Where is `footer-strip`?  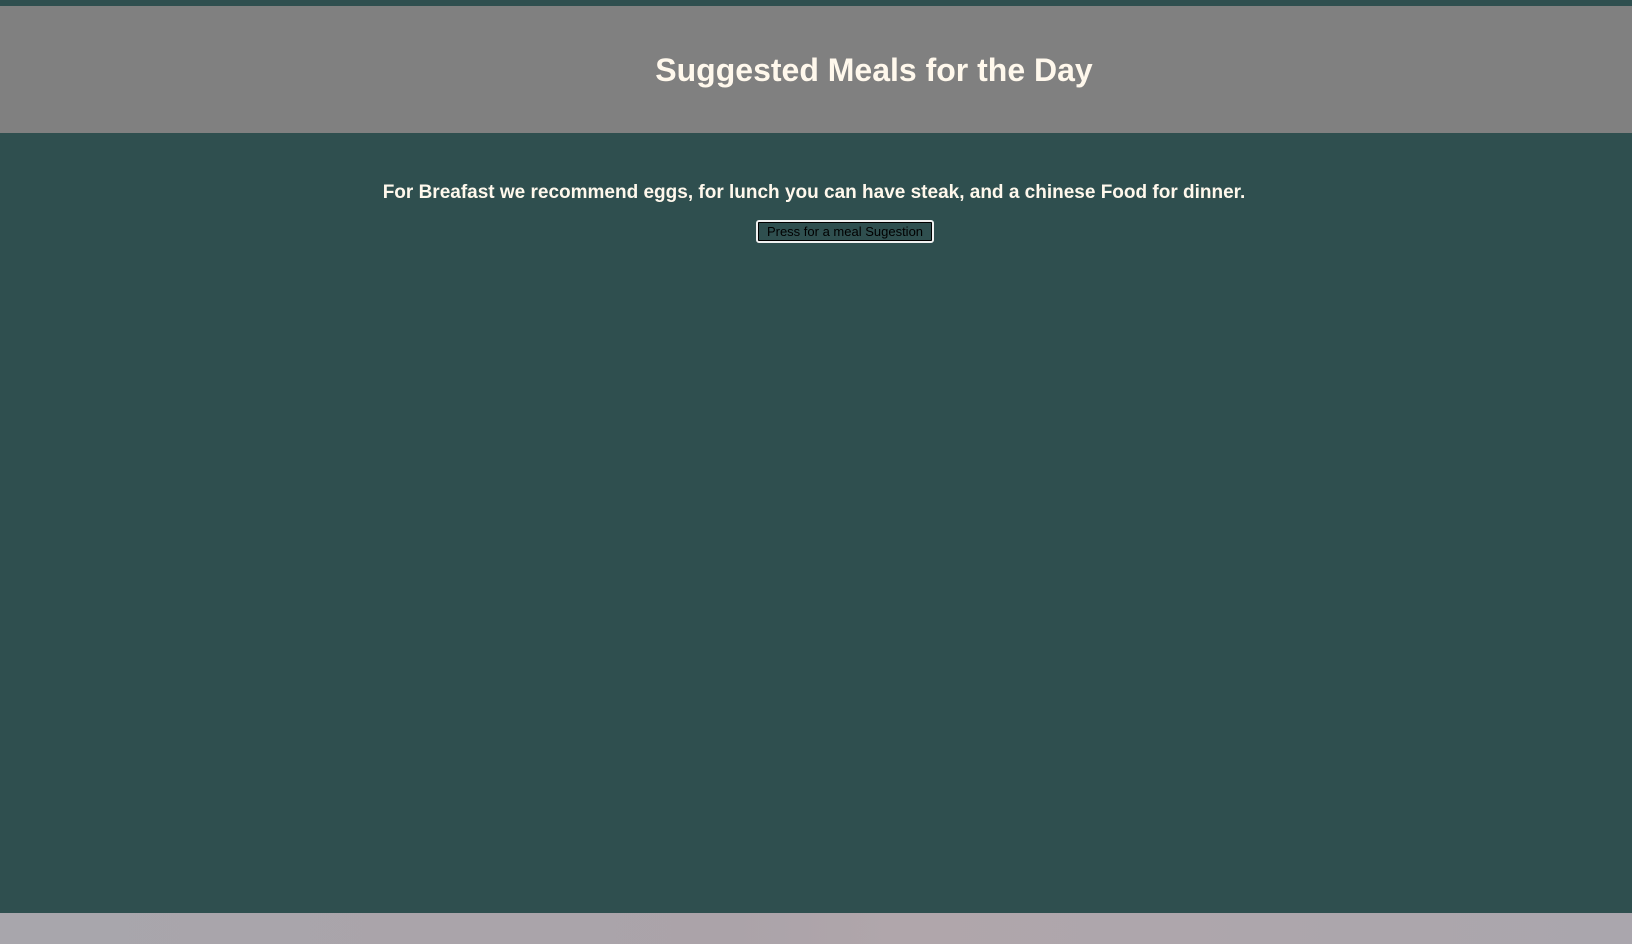
footer-strip is located at coordinates (816, 928).